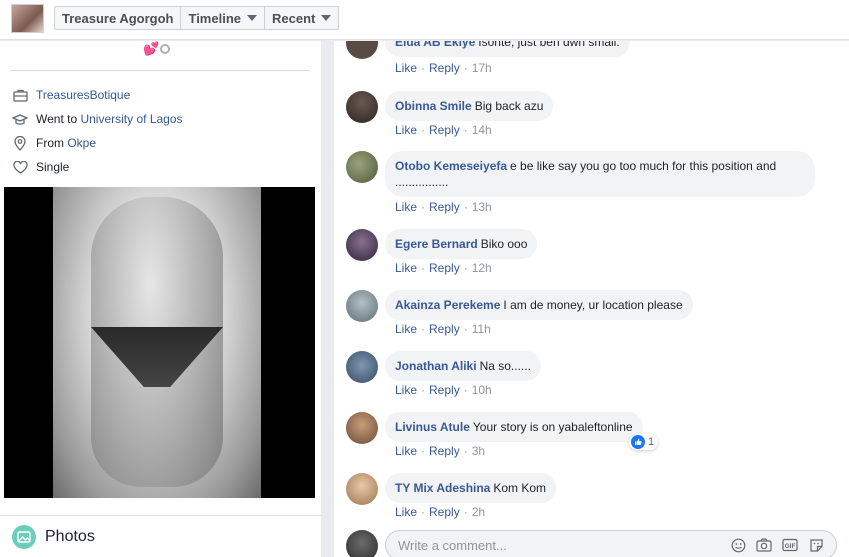  Describe the element at coordinates (20, 167) in the screenshot. I see `heart-icon` at that location.